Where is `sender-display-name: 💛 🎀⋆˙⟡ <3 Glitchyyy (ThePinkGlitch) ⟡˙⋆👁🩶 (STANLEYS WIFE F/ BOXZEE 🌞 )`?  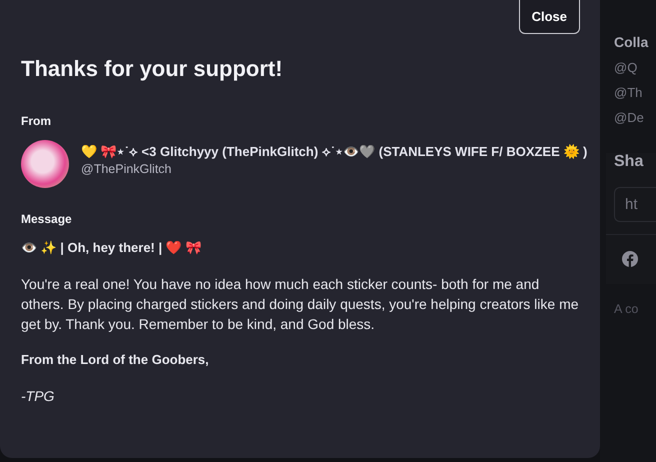
sender-display-name: 💛 🎀⋆˙⟡ <3 Glitchyyy (ThePinkGlitch) ⟡˙⋆👁🩶 (STANLEYS WIFE F/ BOXZEE 🌞 ) is located at coordinates (334, 152).